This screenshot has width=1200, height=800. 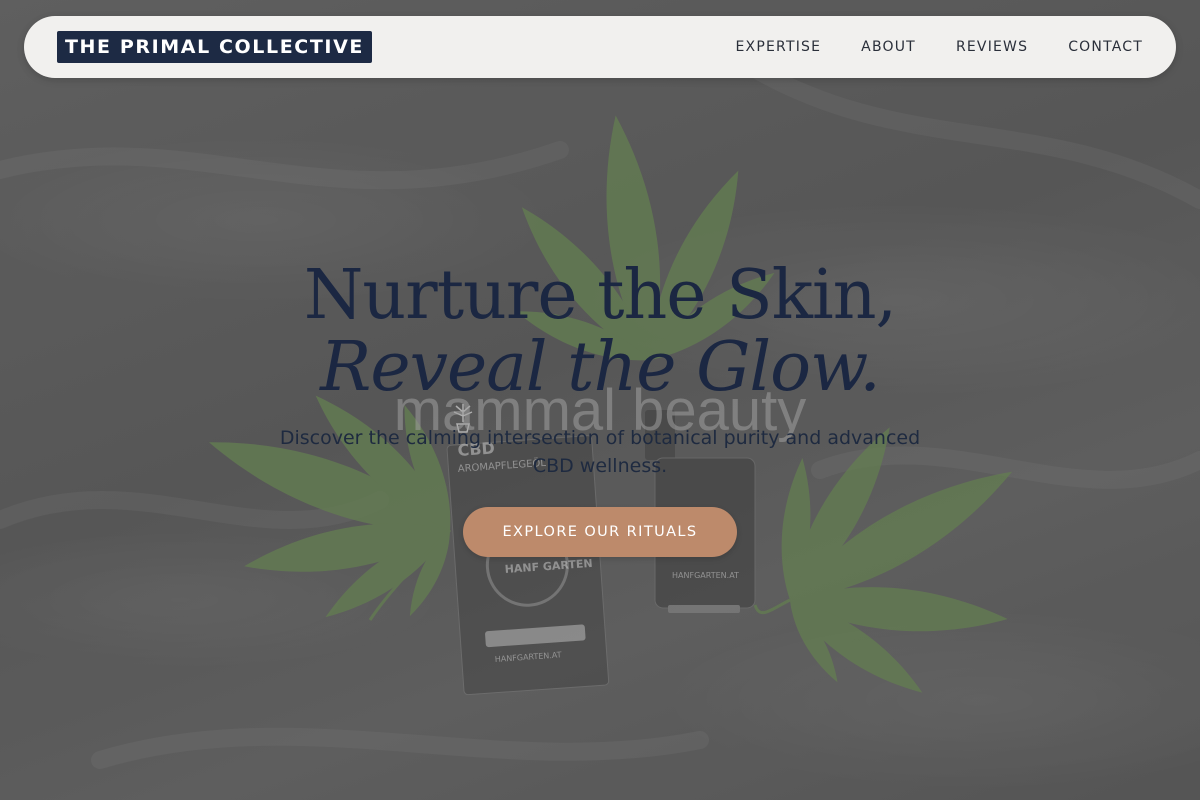 What do you see at coordinates (600, 295) in the screenshot?
I see `hero-headline-line1: Nurture the Skin,` at bounding box center [600, 295].